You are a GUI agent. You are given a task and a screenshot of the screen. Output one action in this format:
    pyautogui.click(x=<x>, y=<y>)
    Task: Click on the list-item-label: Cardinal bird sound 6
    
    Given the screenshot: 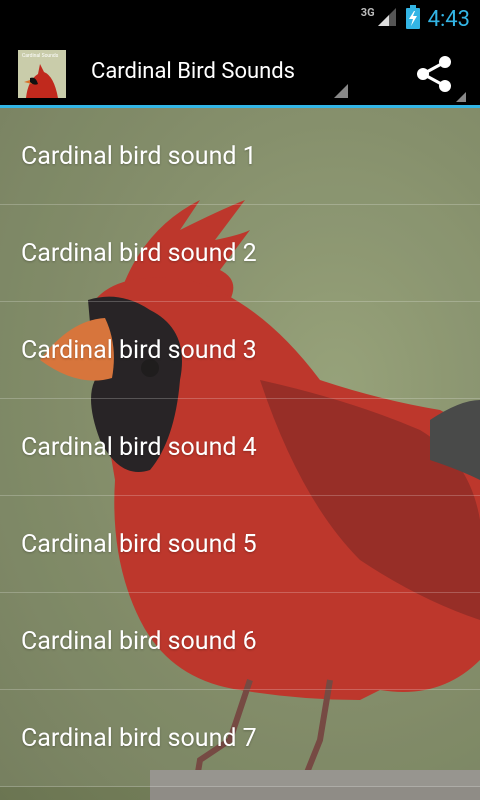 What is the action you would take?
    pyautogui.click(x=139, y=641)
    